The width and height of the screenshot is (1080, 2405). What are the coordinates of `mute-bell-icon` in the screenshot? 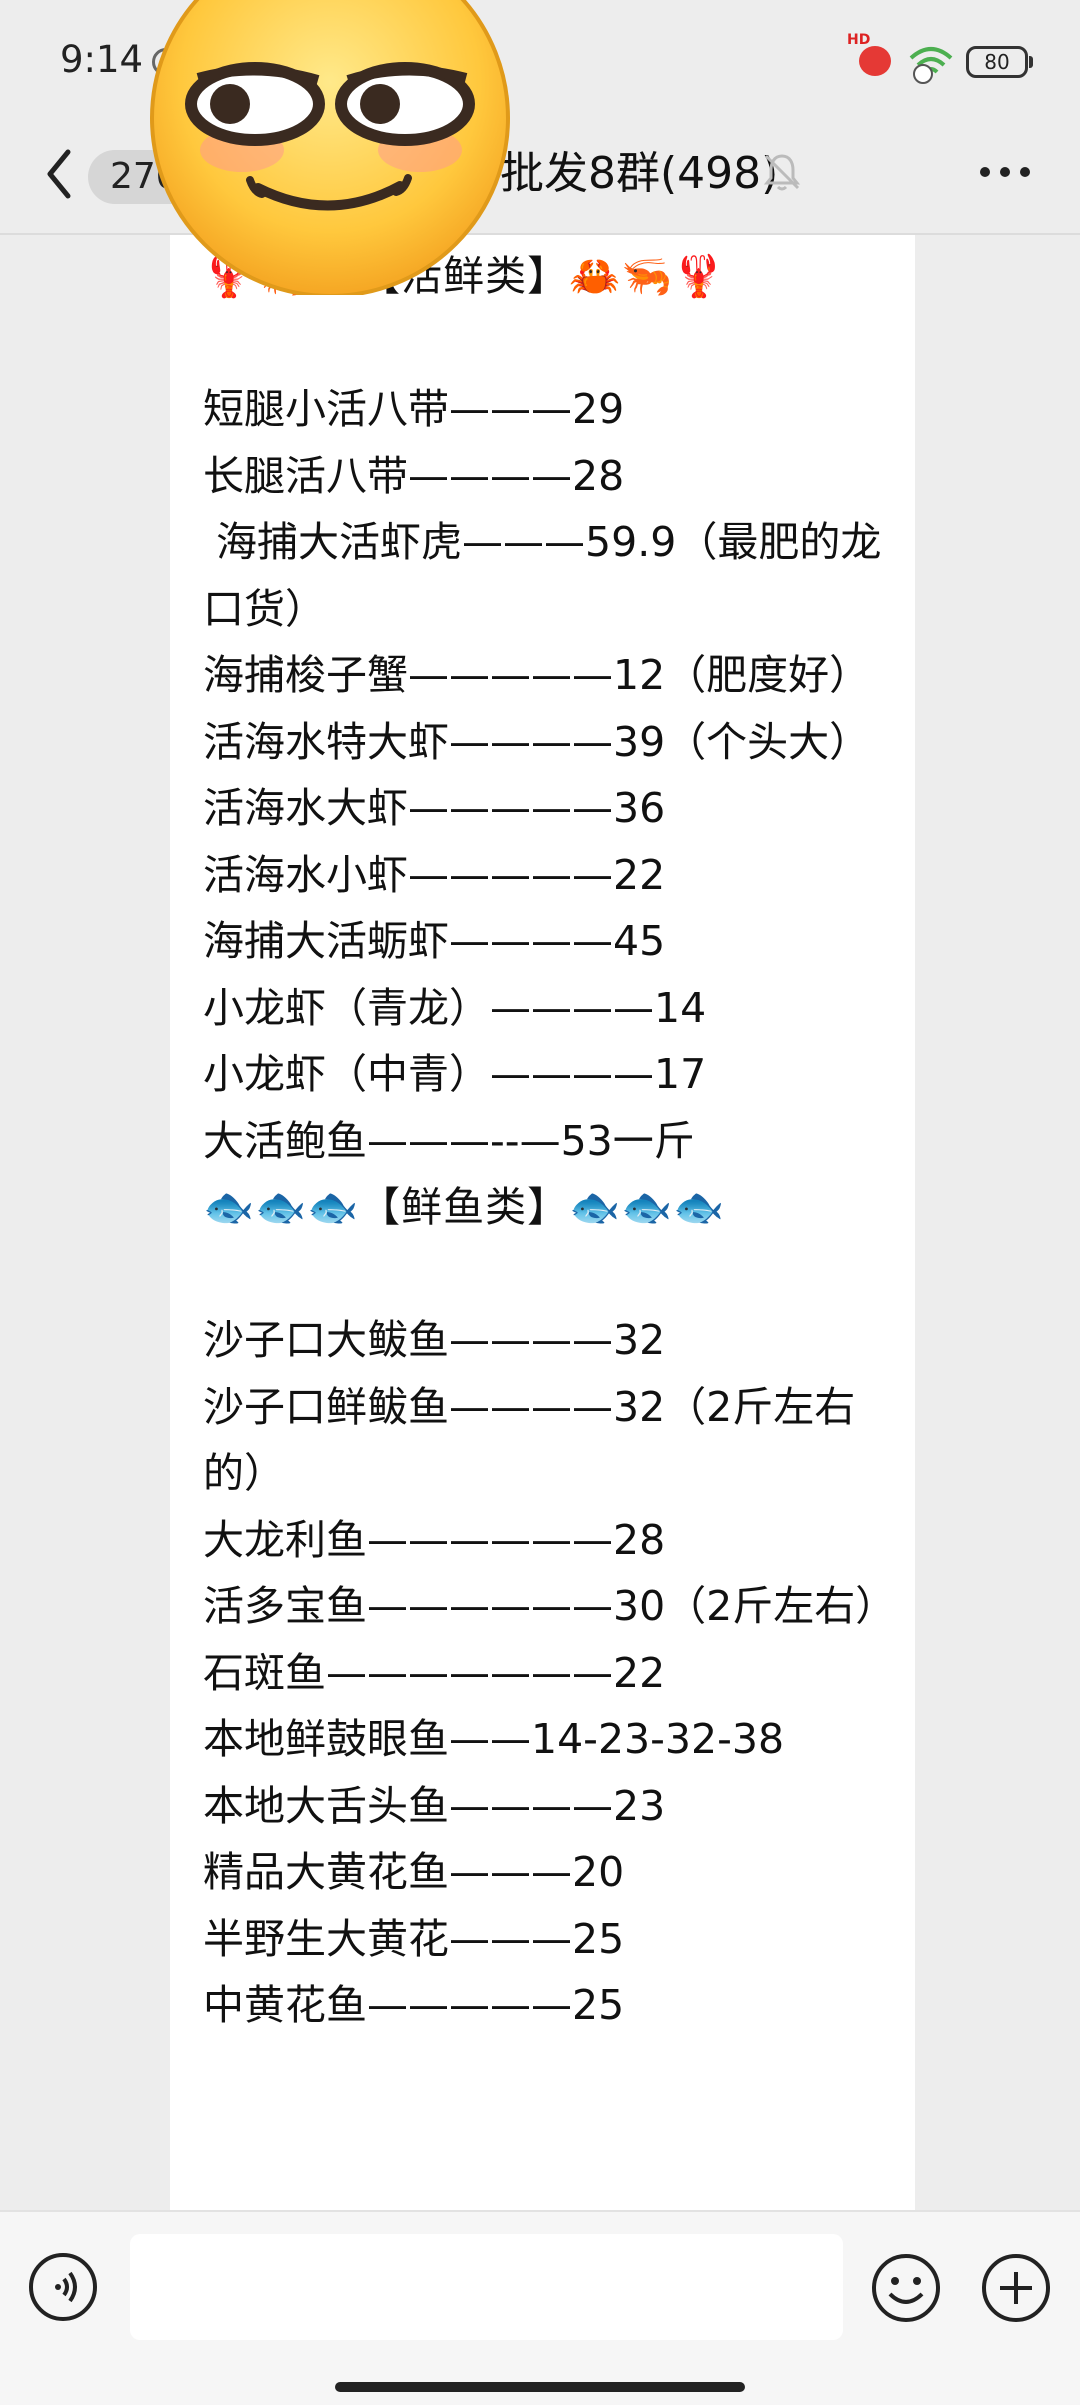 It's located at (782, 172).